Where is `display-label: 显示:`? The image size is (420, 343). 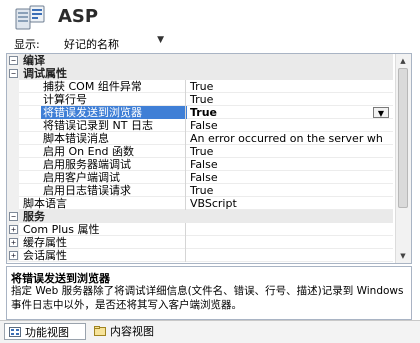
display-label: 显示: is located at coordinates (27, 44).